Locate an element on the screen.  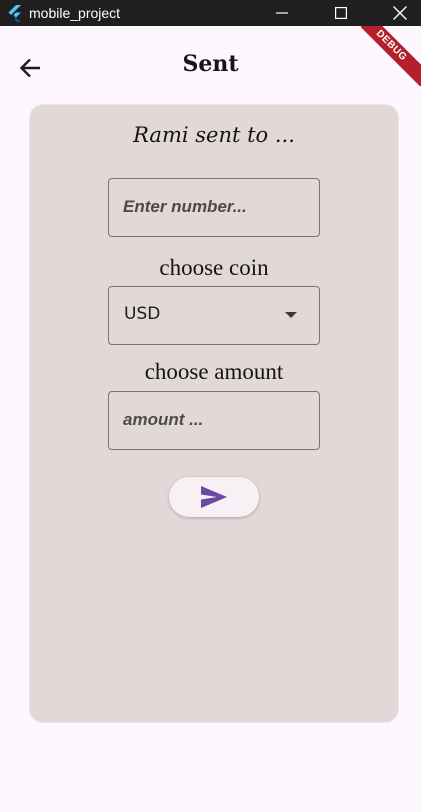
number-input is located at coordinates (213, 207).